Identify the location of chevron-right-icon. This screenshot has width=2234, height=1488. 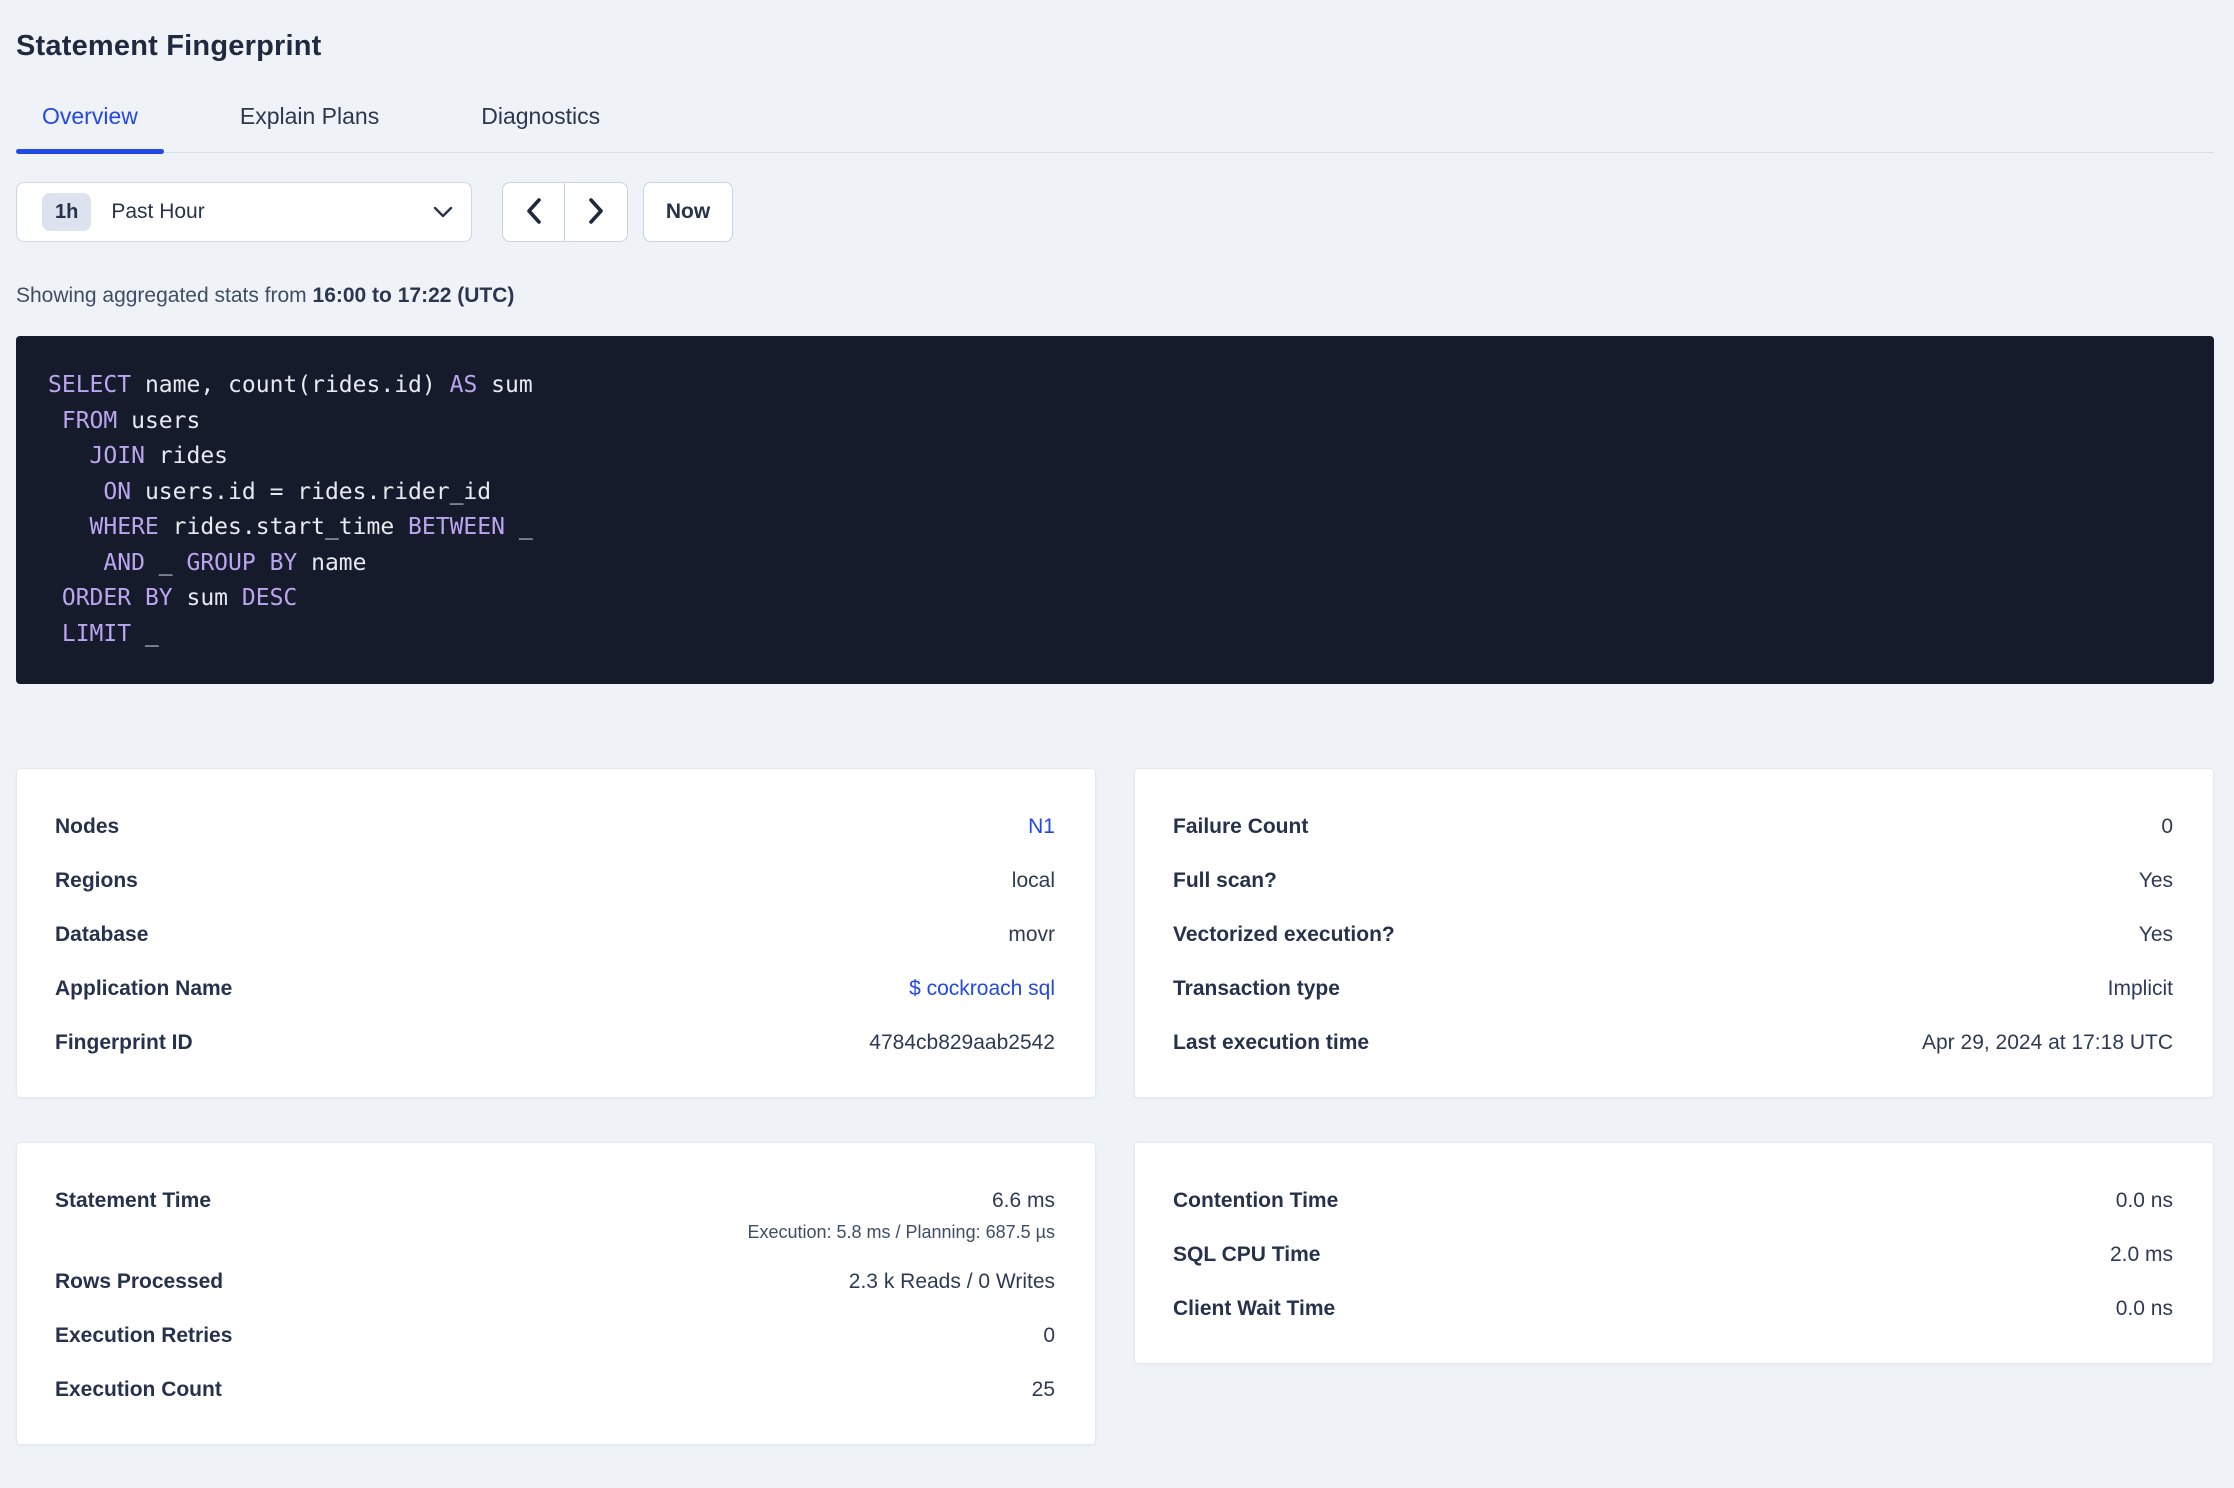
(596, 212).